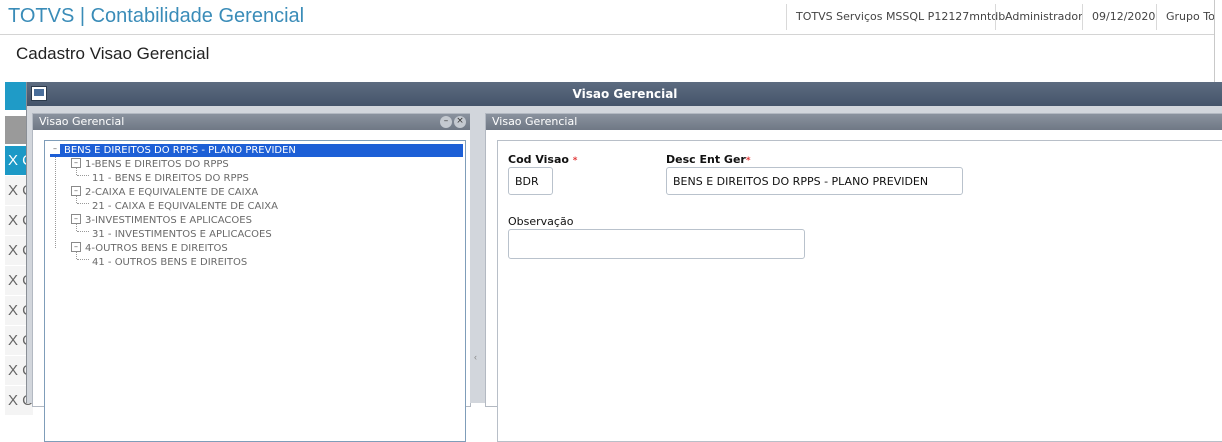  I want to click on observacao-label: Observação, so click(541, 221).